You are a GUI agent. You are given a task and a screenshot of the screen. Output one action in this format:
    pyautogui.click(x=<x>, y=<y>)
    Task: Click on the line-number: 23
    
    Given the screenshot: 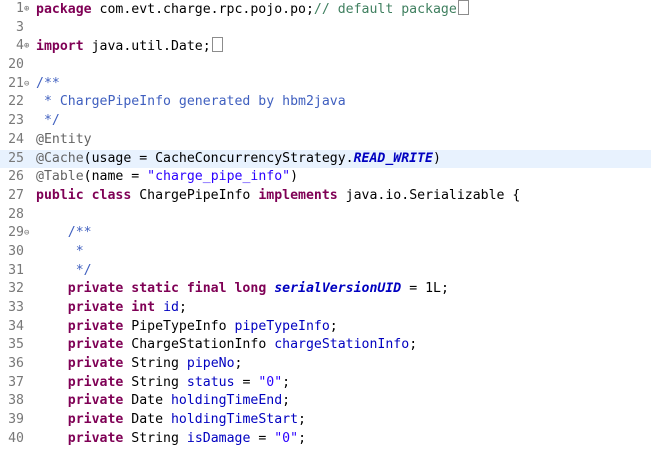 What is the action you would take?
    pyautogui.click(x=16, y=121)
    